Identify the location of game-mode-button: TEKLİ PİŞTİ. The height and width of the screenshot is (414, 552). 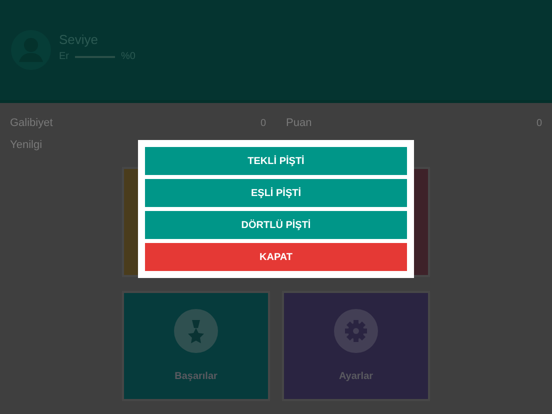
(276, 161).